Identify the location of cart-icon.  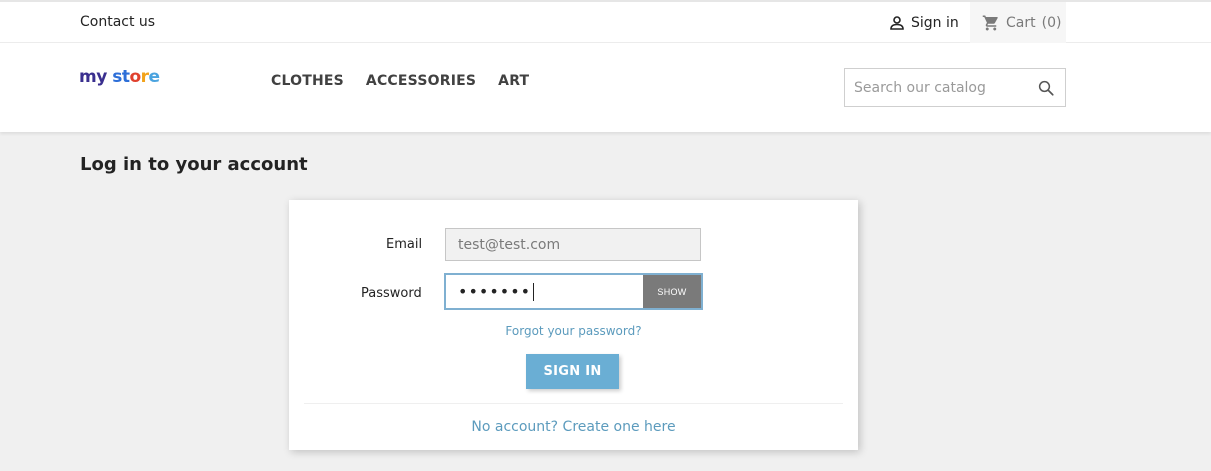
(990, 22).